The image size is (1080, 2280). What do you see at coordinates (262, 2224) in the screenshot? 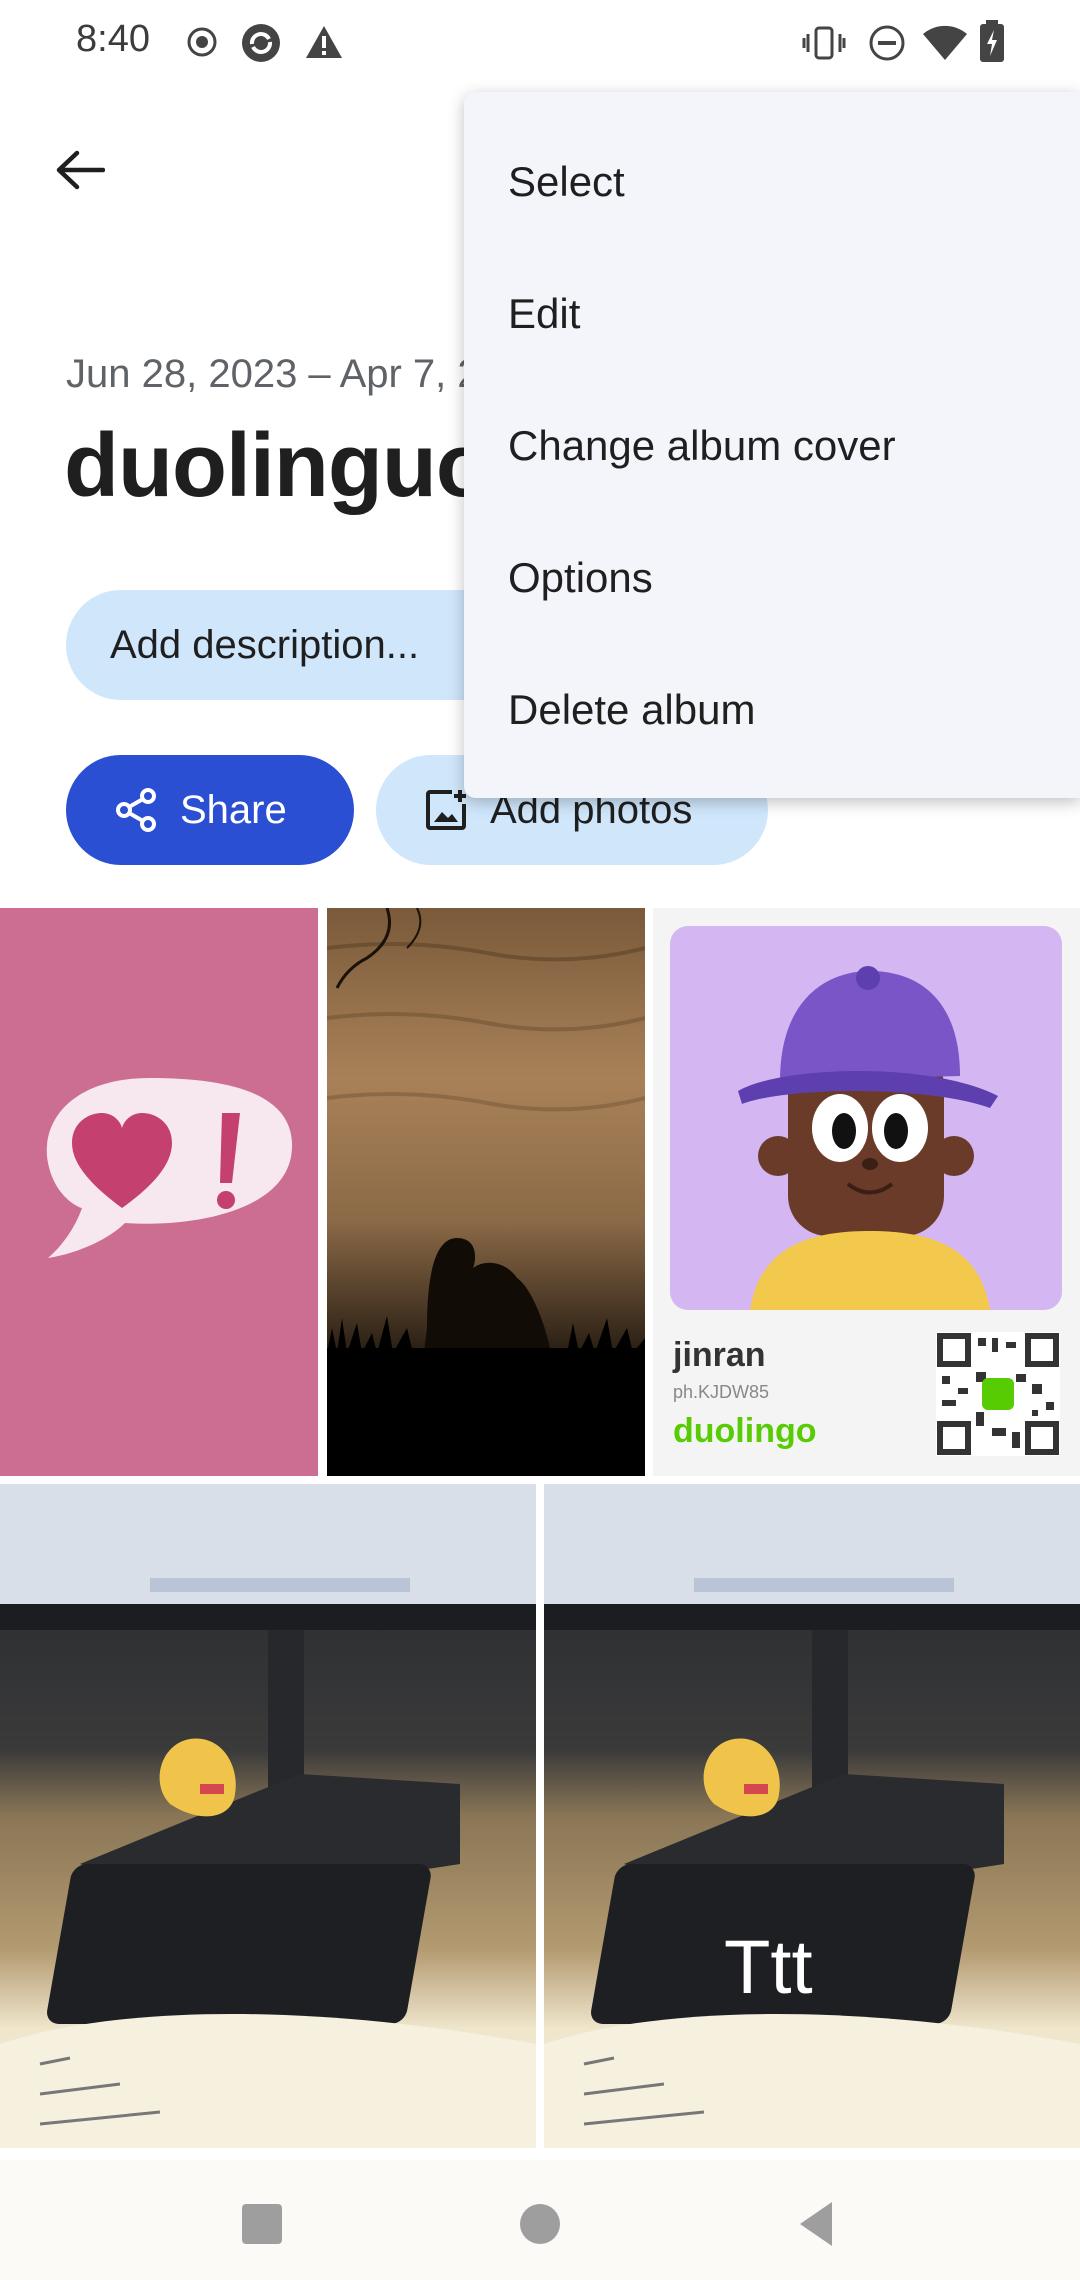
I see `recents-button` at bounding box center [262, 2224].